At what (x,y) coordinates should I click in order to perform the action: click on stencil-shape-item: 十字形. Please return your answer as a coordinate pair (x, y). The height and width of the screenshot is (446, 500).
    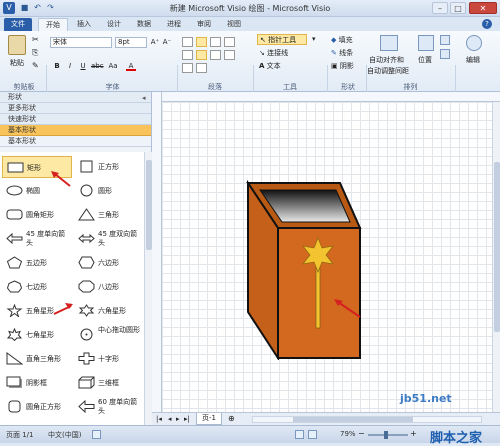
    Looking at the image, I should click on (109, 359).